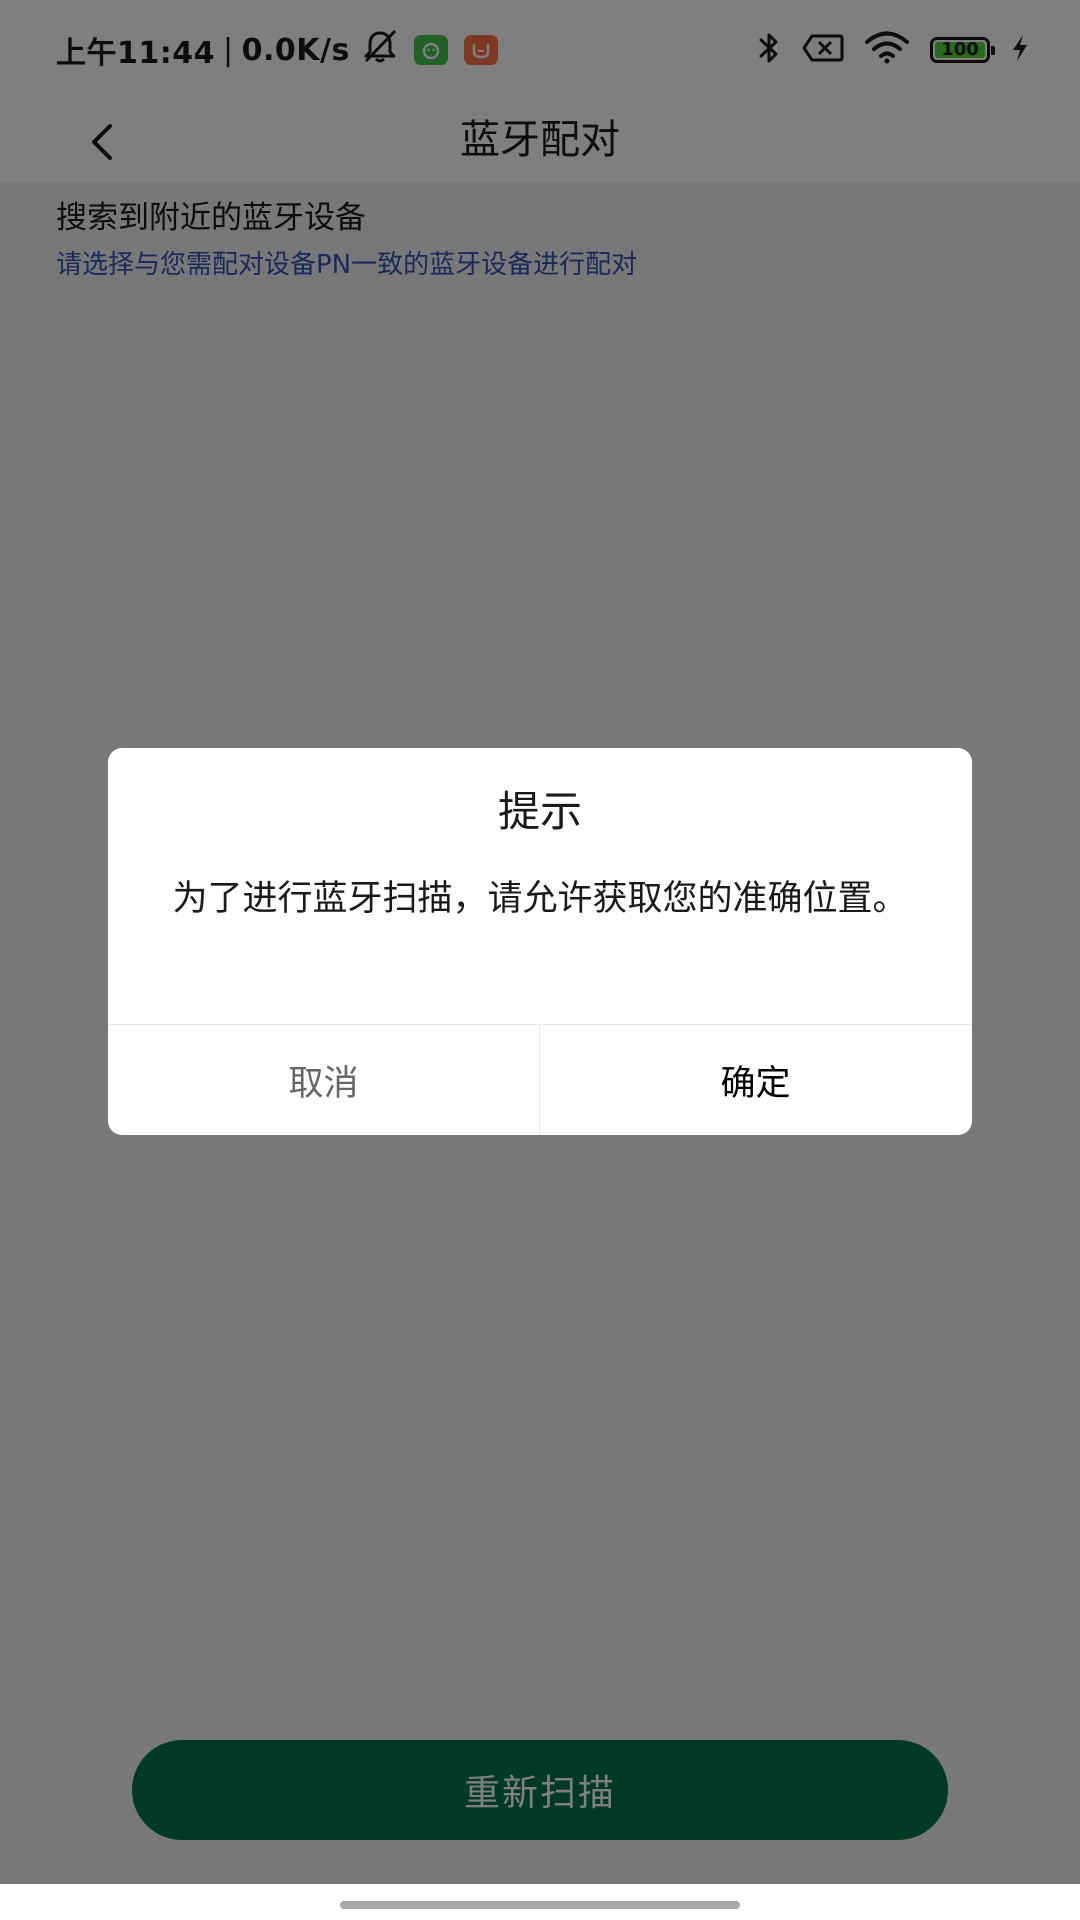  I want to click on dialog-message: 为了进行蓝牙扫描，请允许获取您的准确位置。, so click(540, 899).